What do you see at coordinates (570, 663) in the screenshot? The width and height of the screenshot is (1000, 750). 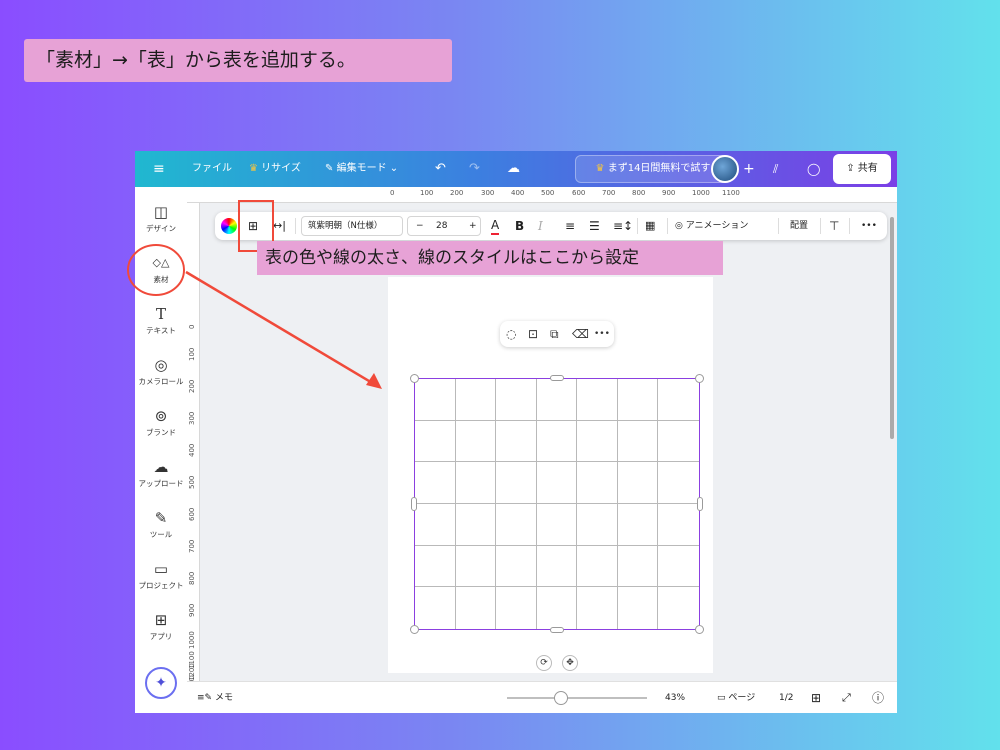 I see `move-icon: ✥` at bounding box center [570, 663].